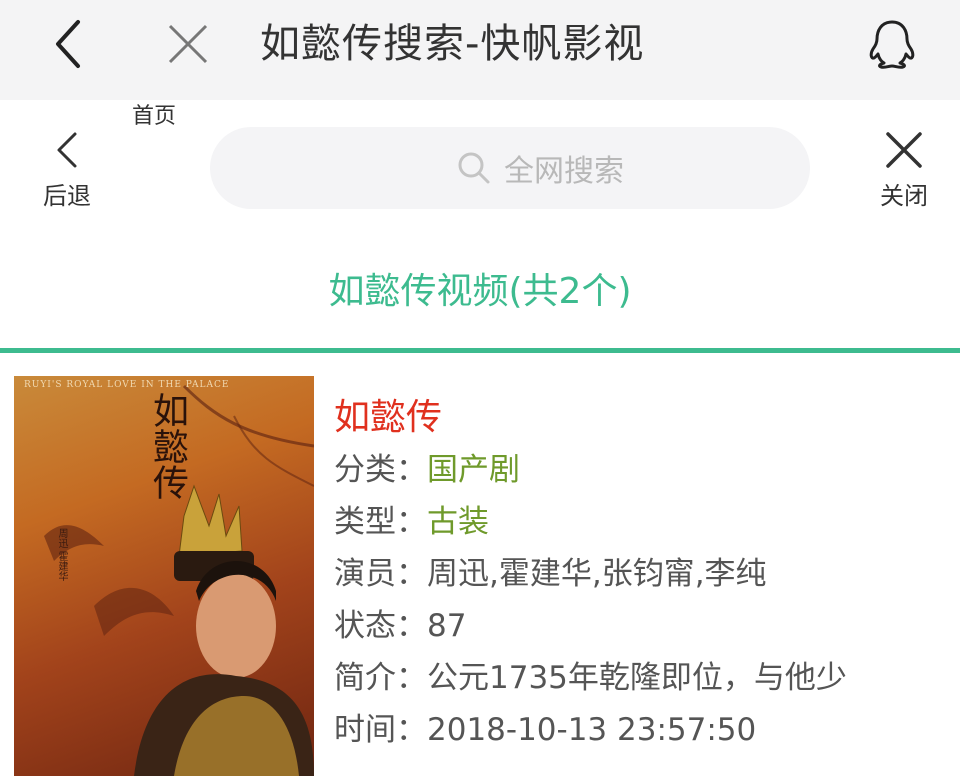 This screenshot has width=960, height=780. What do you see at coordinates (380, 730) in the screenshot?
I see `field-label: 时间：` at bounding box center [380, 730].